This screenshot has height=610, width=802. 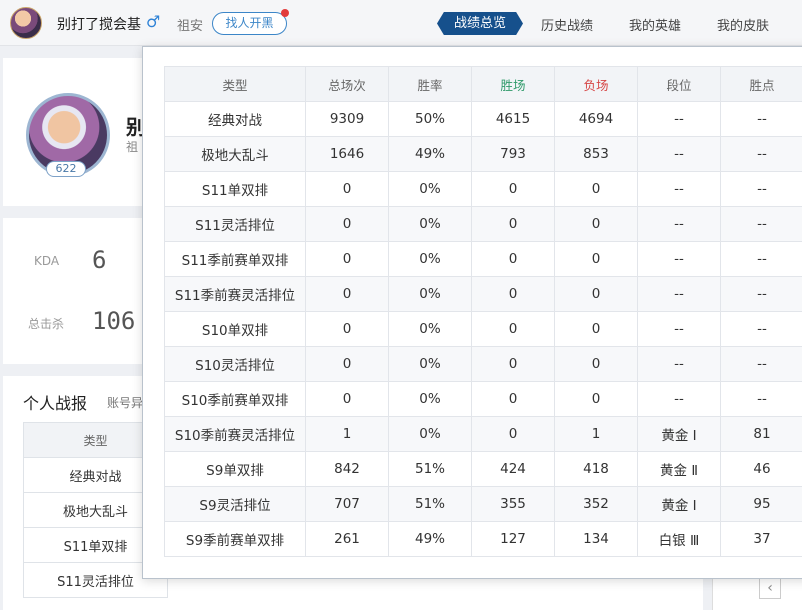 What do you see at coordinates (483, 504) in the screenshot?
I see `table-row: S9灵活排位 707 51% 355 352 黄金 Ⅰ 95` at bounding box center [483, 504].